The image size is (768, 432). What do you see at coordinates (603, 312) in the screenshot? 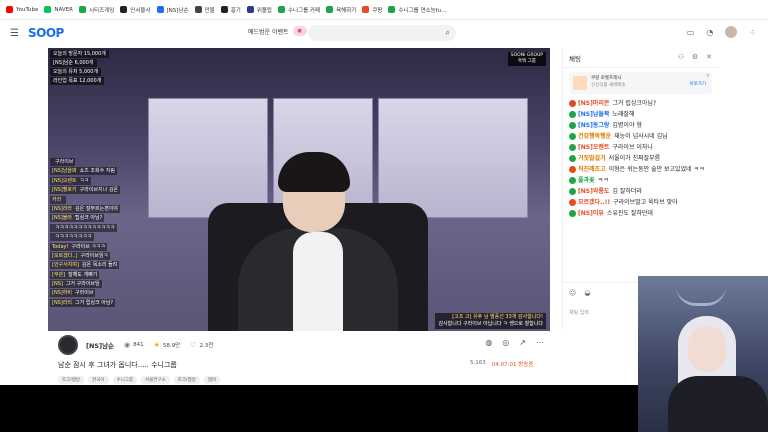
I see `chat-input: 채팅 입력` at bounding box center [603, 312].